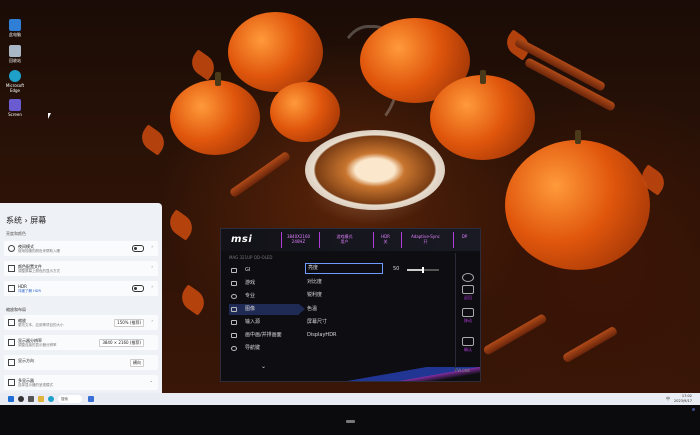 The width and height of the screenshot is (700, 435). Describe the element at coordinates (468, 341) in the screenshot. I see `confirm-icon` at that location.